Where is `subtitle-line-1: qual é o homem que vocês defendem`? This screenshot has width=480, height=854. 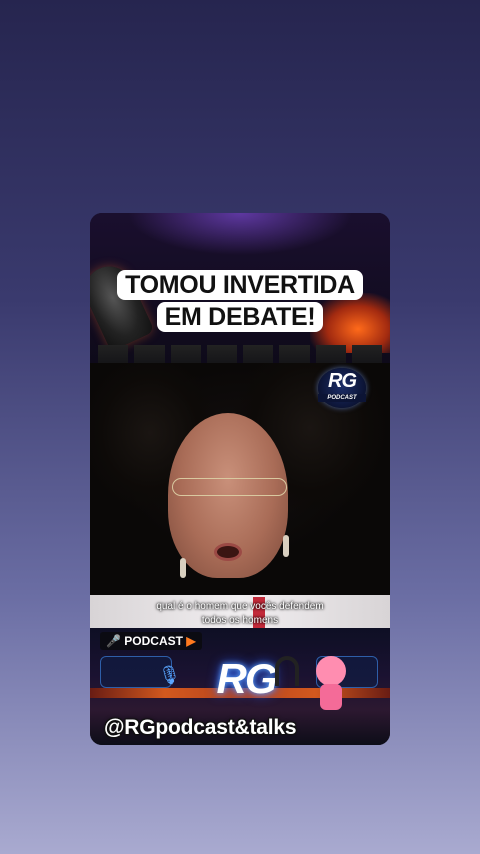 subtitle-line-1: qual é o homem que vocês defendem is located at coordinates (240, 606).